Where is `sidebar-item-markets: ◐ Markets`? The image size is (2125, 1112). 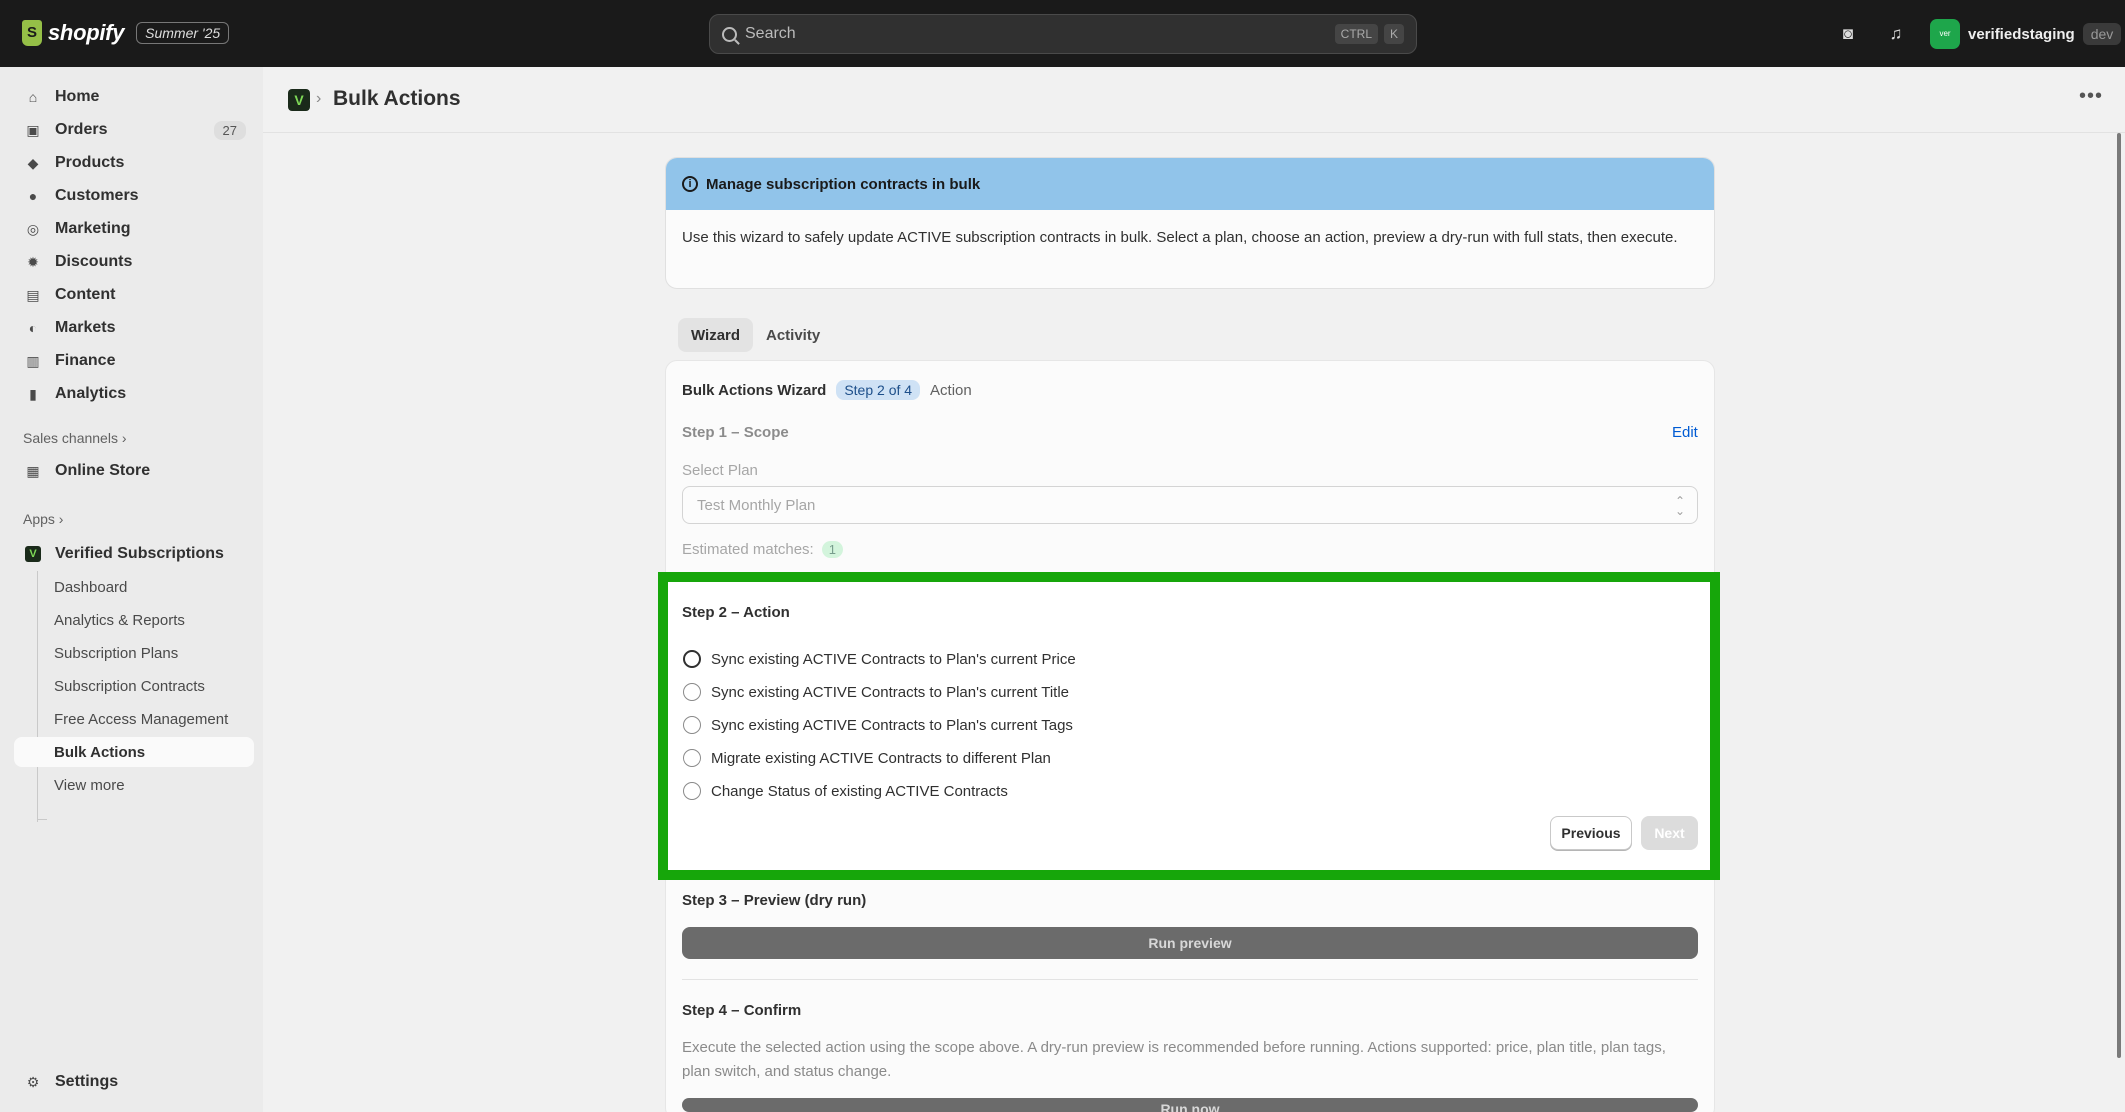 sidebar-item-markets: ◐ Markets is located at coordinates (134, 328).